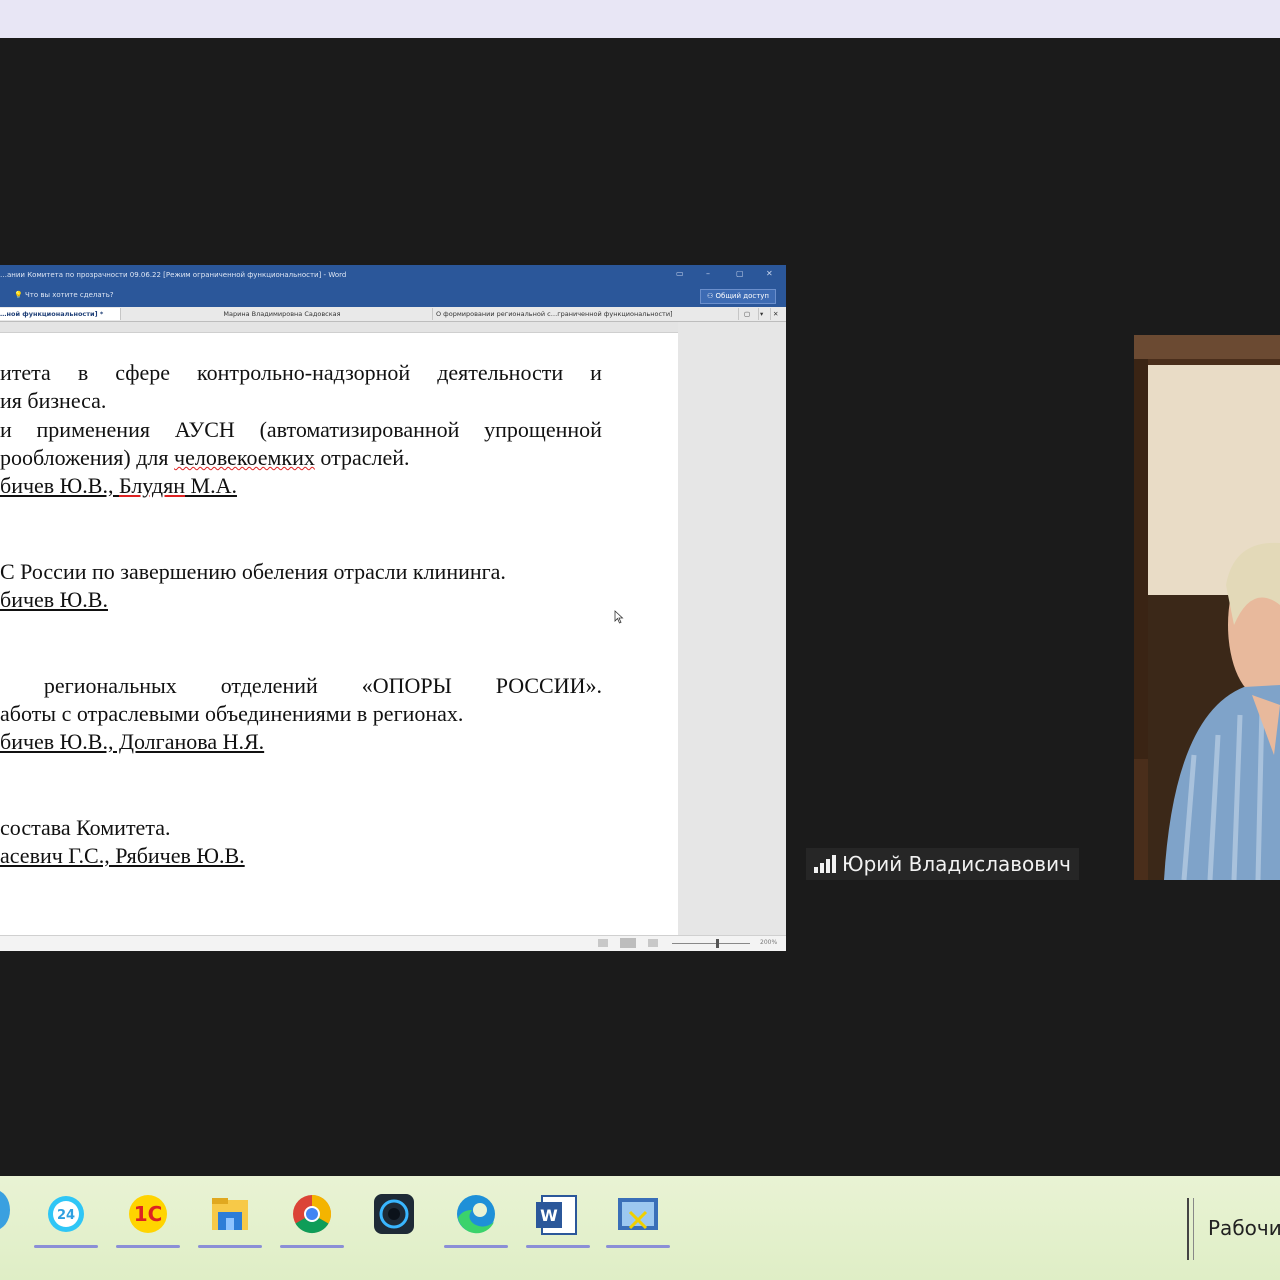 This screenshot has height=1280, width=1280. Describe the element at coordinates (25, 372) in the screenshot. I see `doc-word: итета` at that location.